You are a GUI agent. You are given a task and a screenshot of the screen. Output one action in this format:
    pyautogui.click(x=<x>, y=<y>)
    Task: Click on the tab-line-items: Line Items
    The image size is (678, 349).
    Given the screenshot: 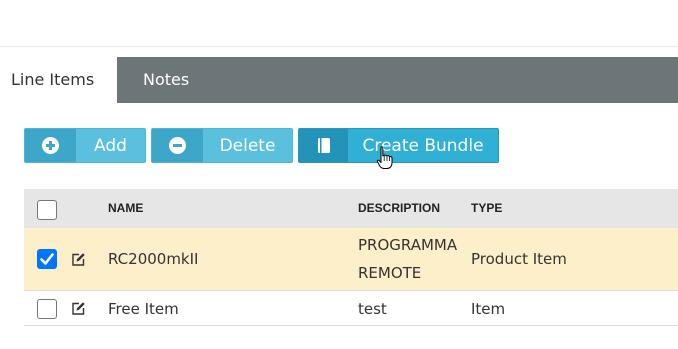 What is the action you would take?
    pyautogui.click(x=58, y=80)
    